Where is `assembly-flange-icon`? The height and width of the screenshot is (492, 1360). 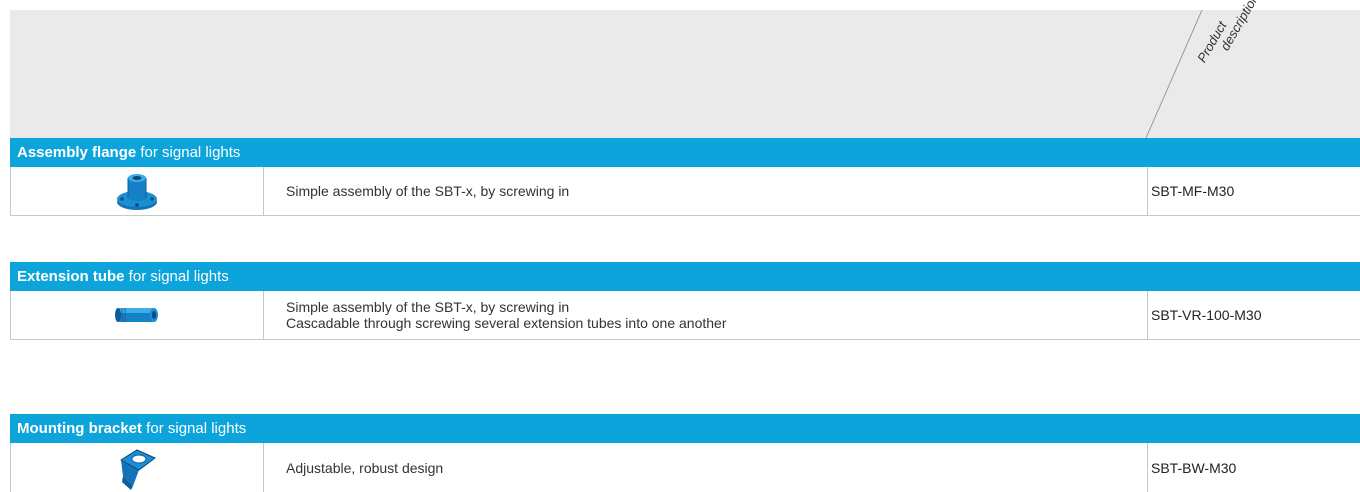 assembly-flange-icon is located at coordinates (137, 192).